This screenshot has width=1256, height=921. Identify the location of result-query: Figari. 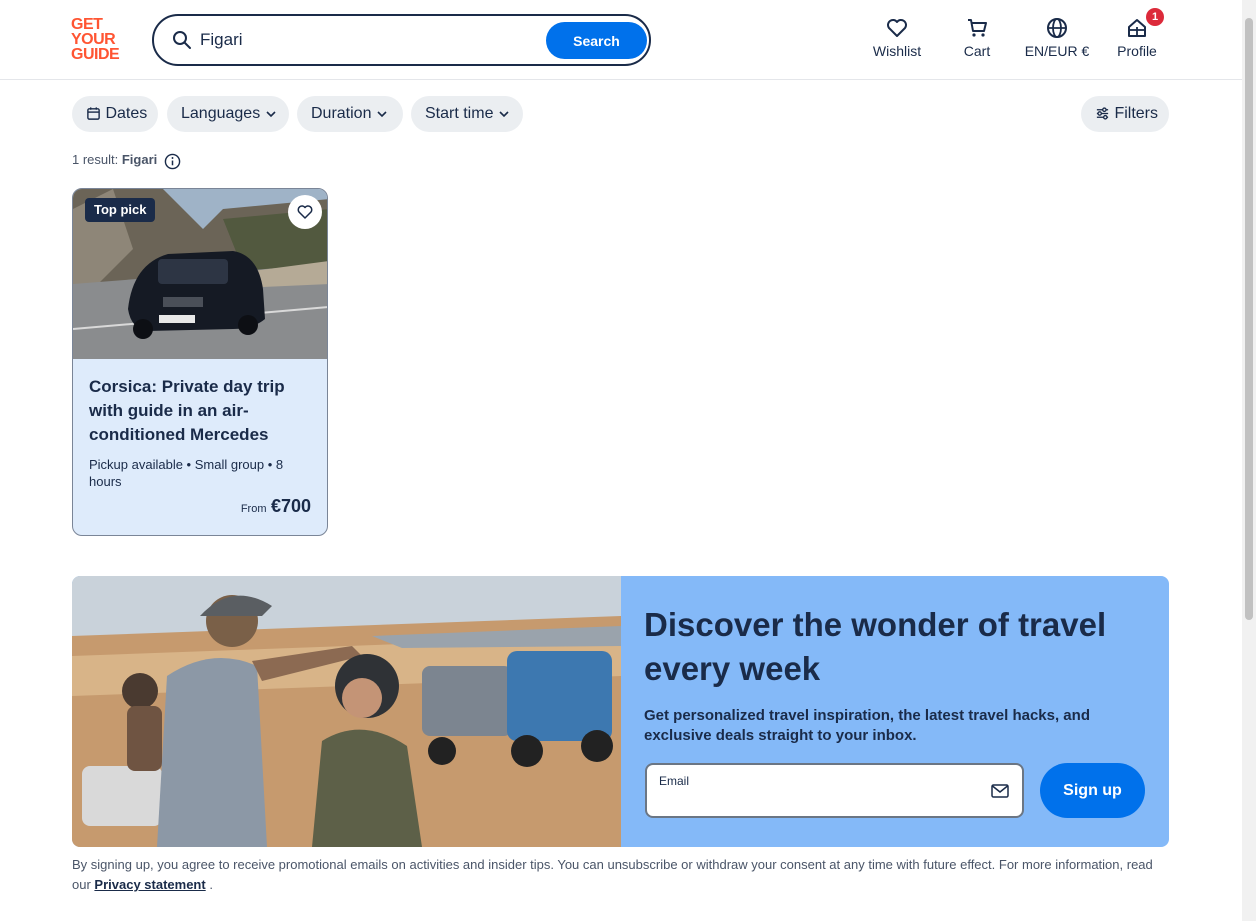
(139, 159).